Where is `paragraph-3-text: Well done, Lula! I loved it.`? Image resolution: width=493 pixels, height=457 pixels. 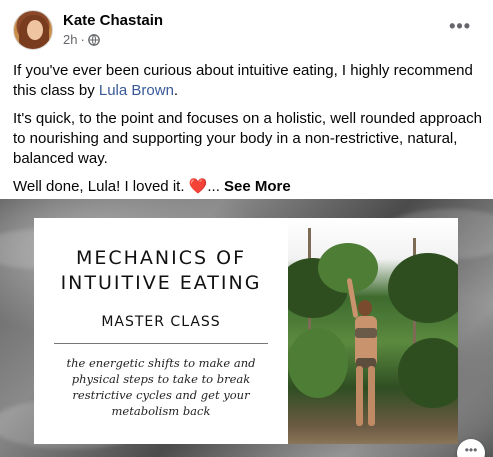
paragraph-3-text: Well done, Lula! I loved it. is located at coordinates (101, 186).